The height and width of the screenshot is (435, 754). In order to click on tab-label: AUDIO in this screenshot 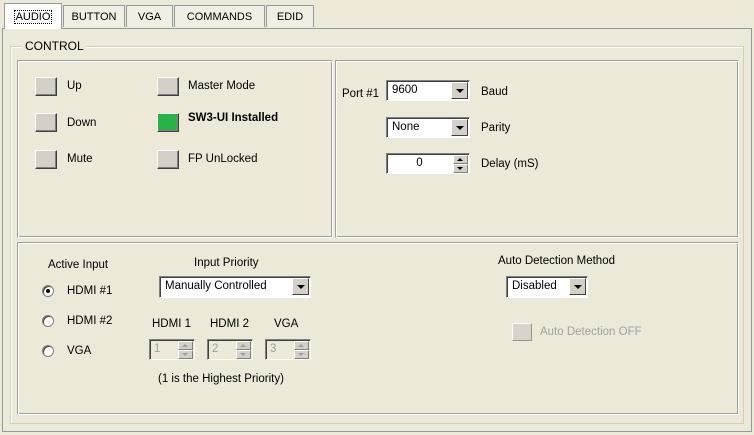, I will do `click(33, 16)`.